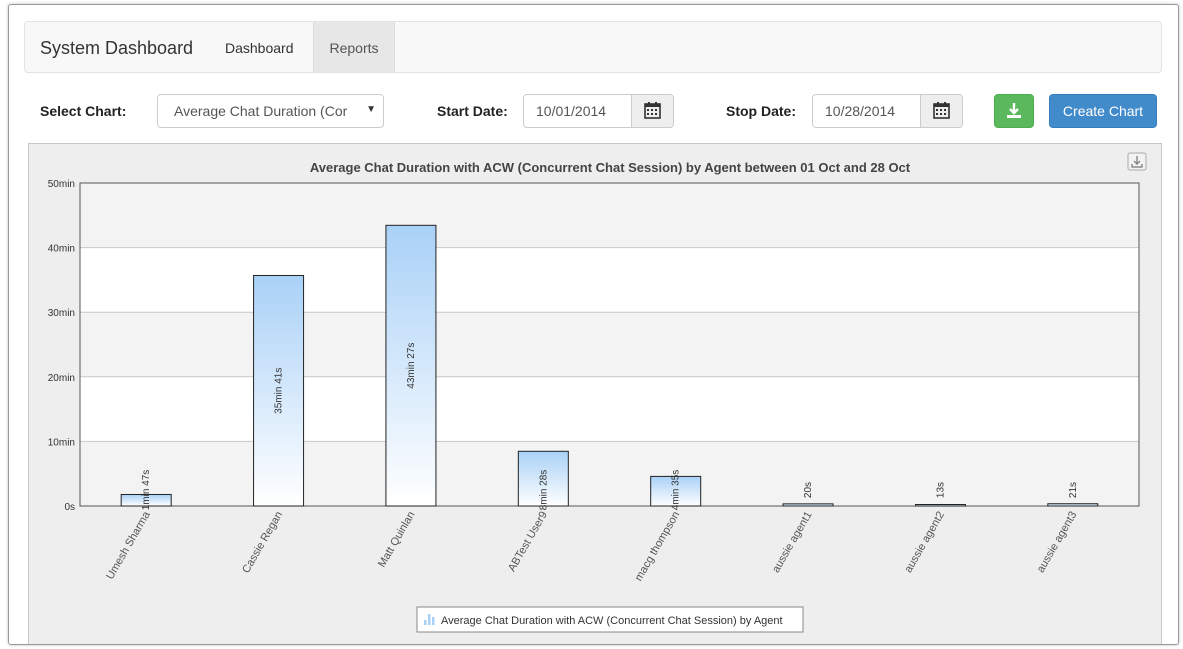  Describe the element at coordinates (676, 490) in the screenshot. I see `data-label: 4min 35s` at that location.